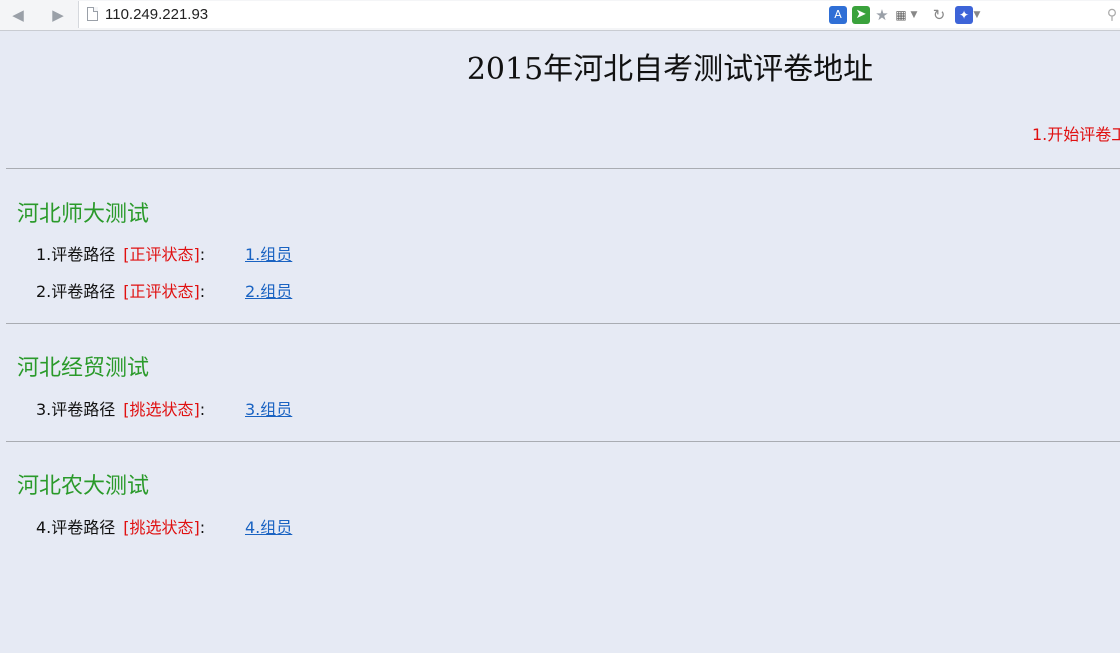 This screenshot has height=653, width=1120. I want to click on list-item: 4.评卷路径 [挑选状态]: 4.组员, so click(164, 525).